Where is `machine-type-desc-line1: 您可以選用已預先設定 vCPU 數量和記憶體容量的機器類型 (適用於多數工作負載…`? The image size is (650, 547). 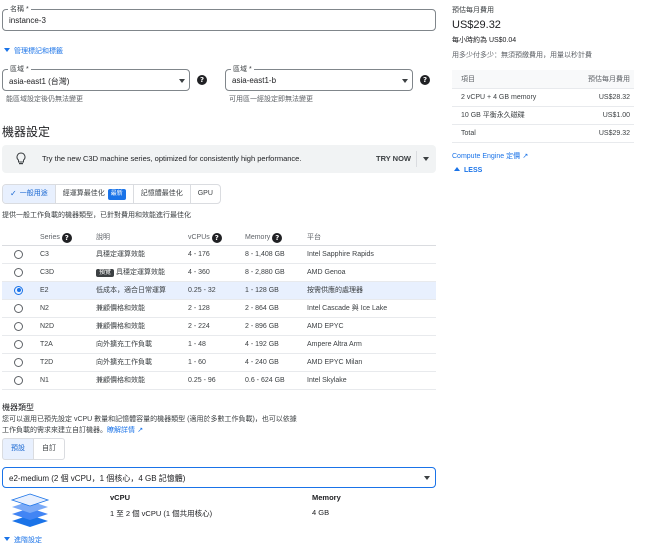
machine-type-desc-line1: 您可以選用已預先設定 vCPU 數量和記憶體容量的機器類型 (適用於多數工作負載… is located at coordinates (149, 419).